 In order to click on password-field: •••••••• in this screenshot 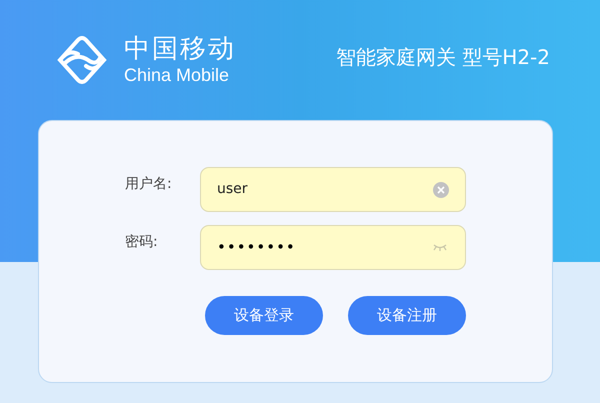, I will do `click(333, 247)`.